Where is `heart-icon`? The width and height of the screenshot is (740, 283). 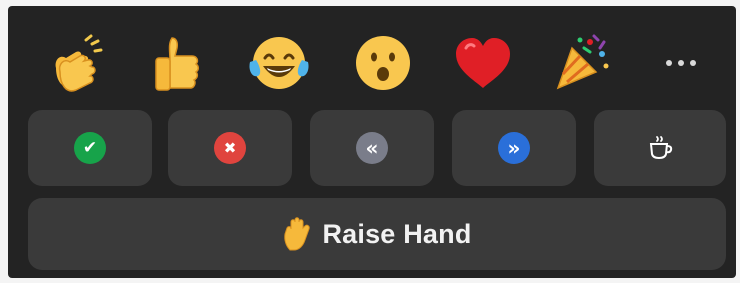
heart-icon is located at coordinates (483, 63).